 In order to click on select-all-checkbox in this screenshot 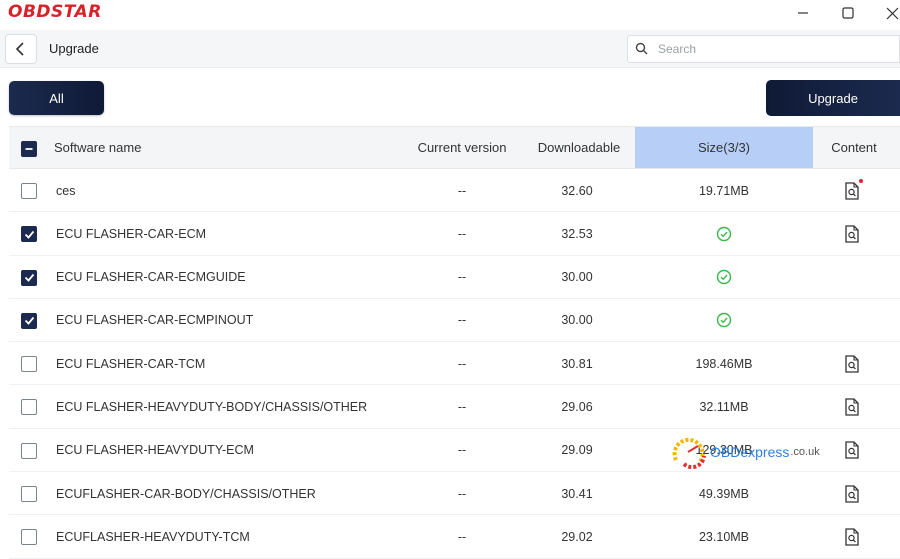, I will do `click(29, 149)`.